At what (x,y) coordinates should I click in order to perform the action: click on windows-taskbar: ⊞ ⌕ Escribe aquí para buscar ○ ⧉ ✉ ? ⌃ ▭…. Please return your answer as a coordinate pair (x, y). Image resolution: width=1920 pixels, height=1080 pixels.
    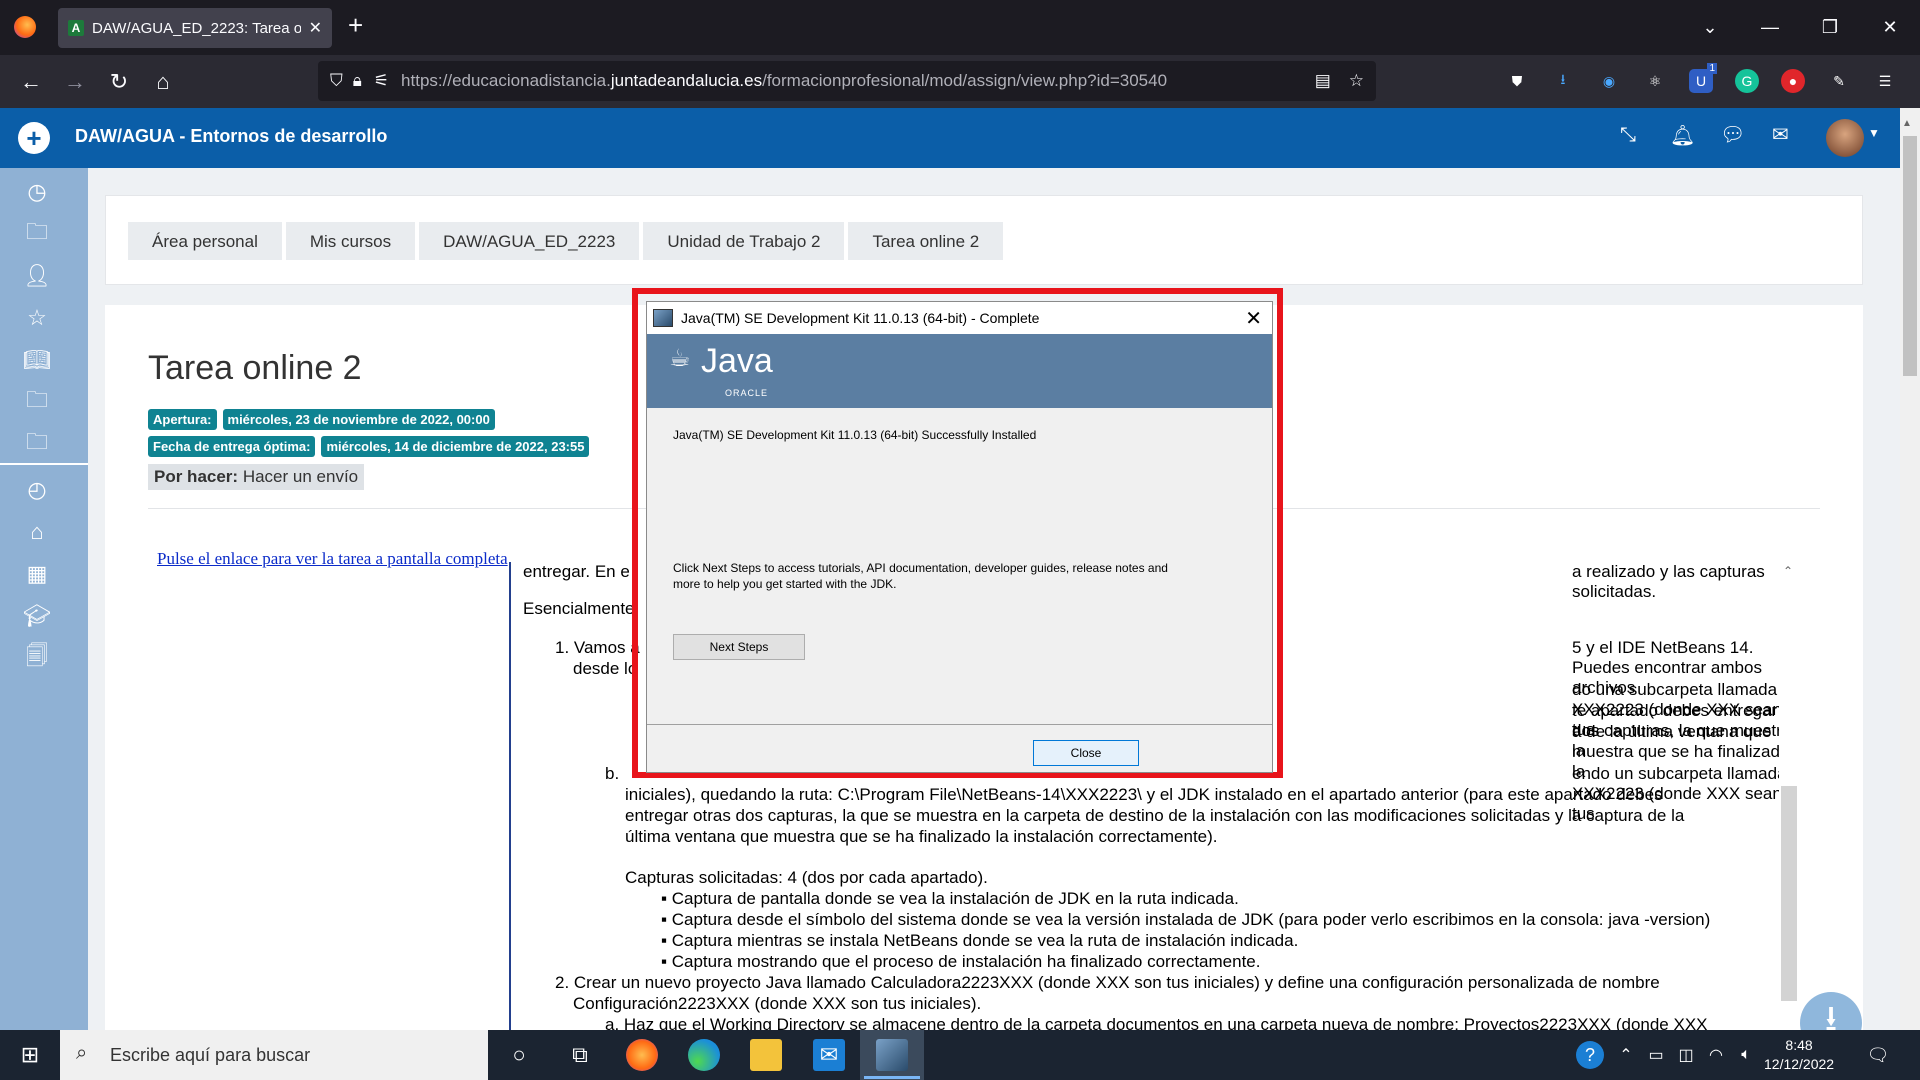
    Looking at the image, I should click on (960, 1055).